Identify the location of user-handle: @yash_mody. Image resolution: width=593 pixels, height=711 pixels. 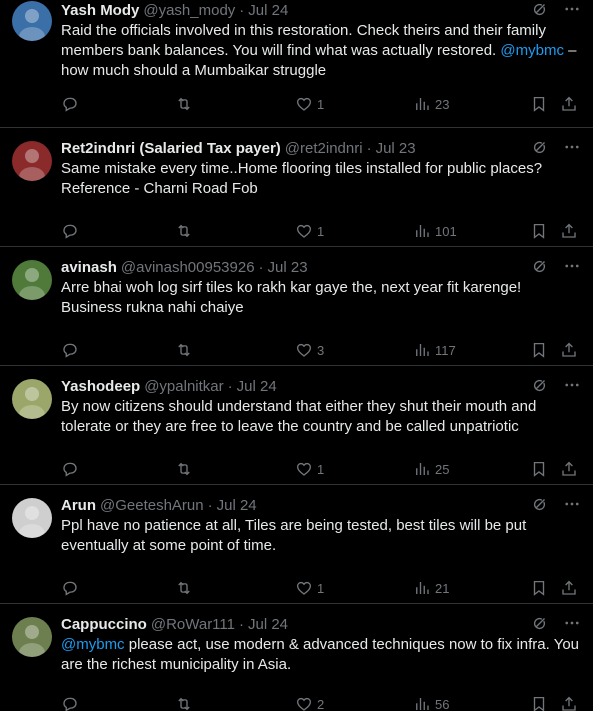
(189, 10).